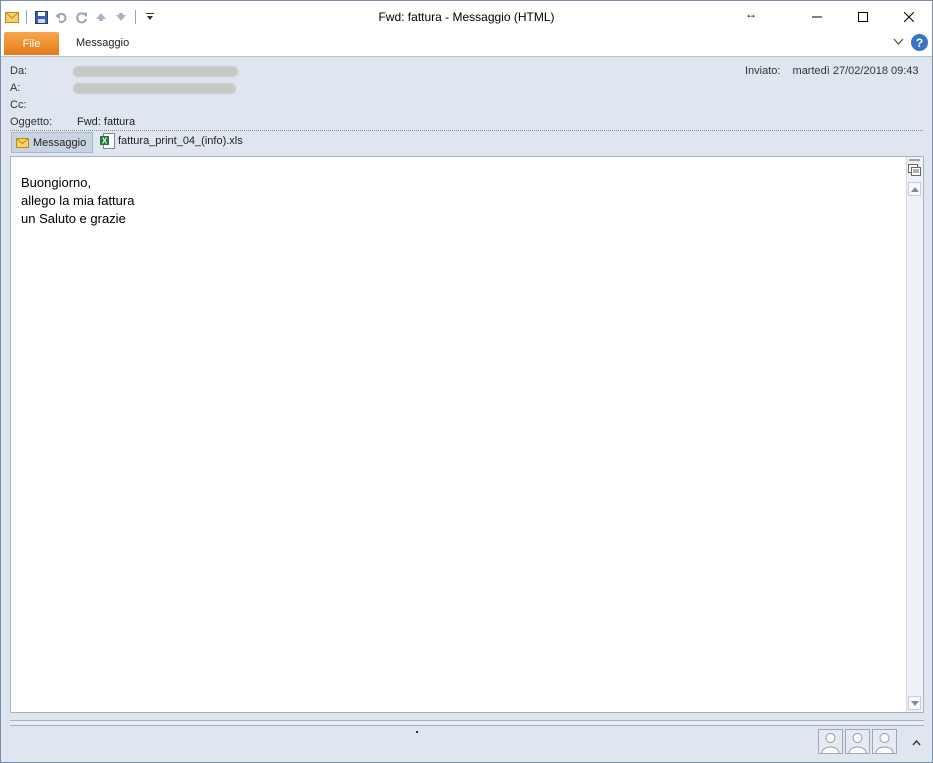 Image resolution: width=933 pixels, height=763 pixels. Describe the element at coordinates (751, 14) in the screenshot. I see `resize-cursor-icon: ↔` at that location.